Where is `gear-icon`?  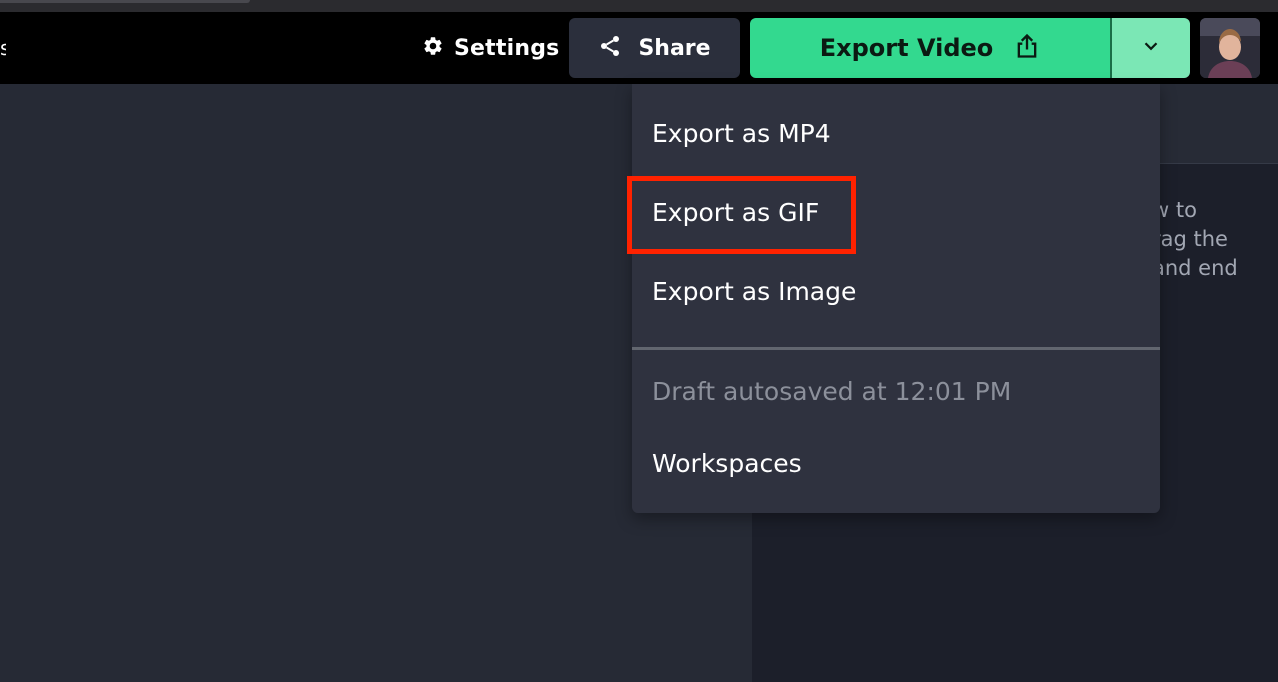 gear-icon is located at coordinates (433, 48).